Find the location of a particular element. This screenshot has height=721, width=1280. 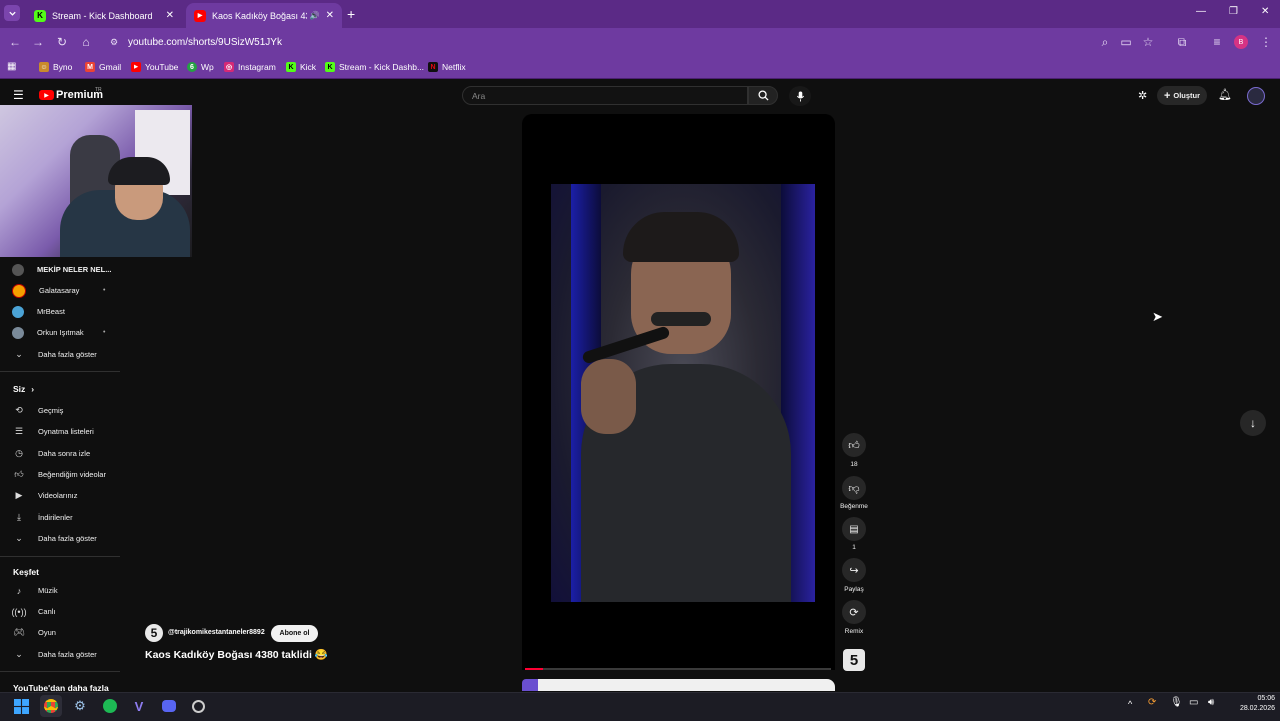

tray-overflow-icon: ^ is located at coordinates (1130, 704).